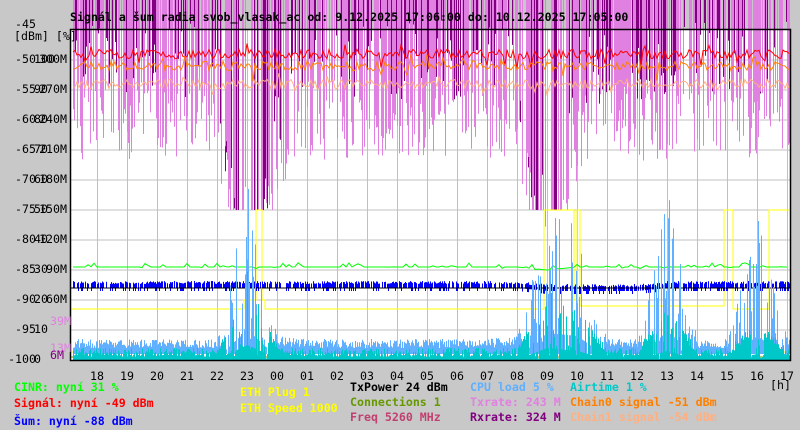 This screenshot has width=800, height=430. I want to click on y-tick-rate: 240M, so click(53, 119).